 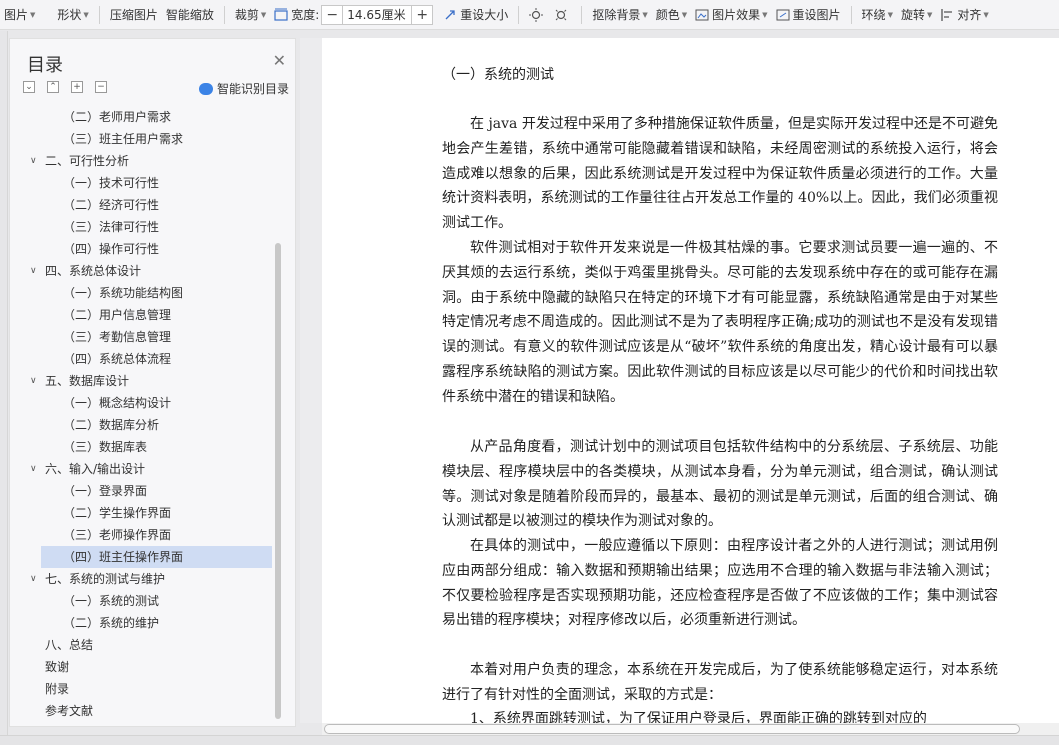 I want to click on picture-label: 图片, so click(x=16, y=15).